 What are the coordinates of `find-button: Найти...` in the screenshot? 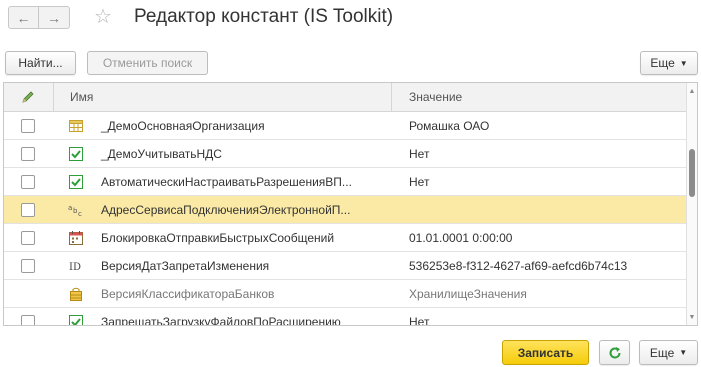 It's located at (40, 63).